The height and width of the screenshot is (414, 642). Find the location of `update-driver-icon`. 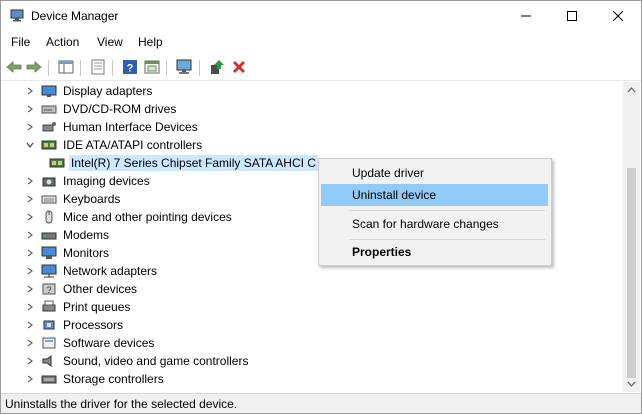

update-driver-icon is located at coordinates (217, 67).